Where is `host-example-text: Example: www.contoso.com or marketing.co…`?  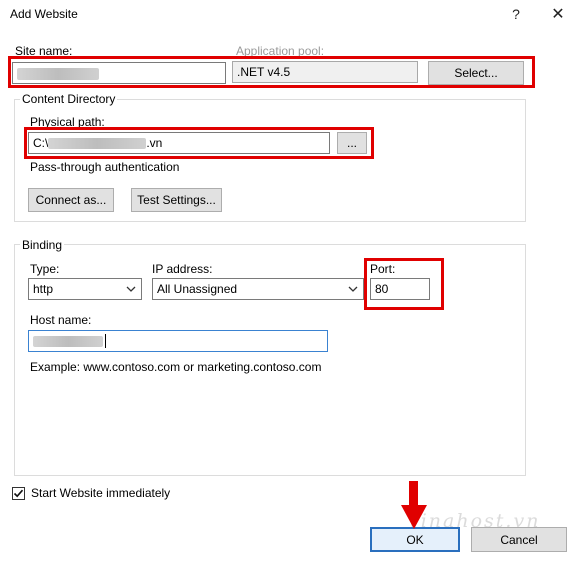 host-example-text: Example: www.contoso.com or marketing.co… is located at coordinates (176, 367).